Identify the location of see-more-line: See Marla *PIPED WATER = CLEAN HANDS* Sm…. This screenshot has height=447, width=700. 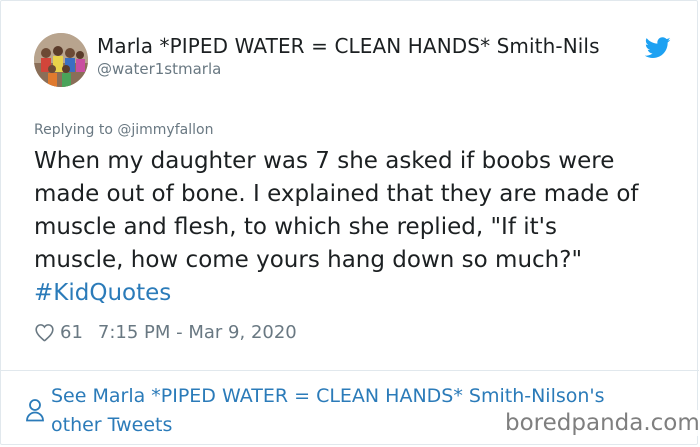
(328, 396).